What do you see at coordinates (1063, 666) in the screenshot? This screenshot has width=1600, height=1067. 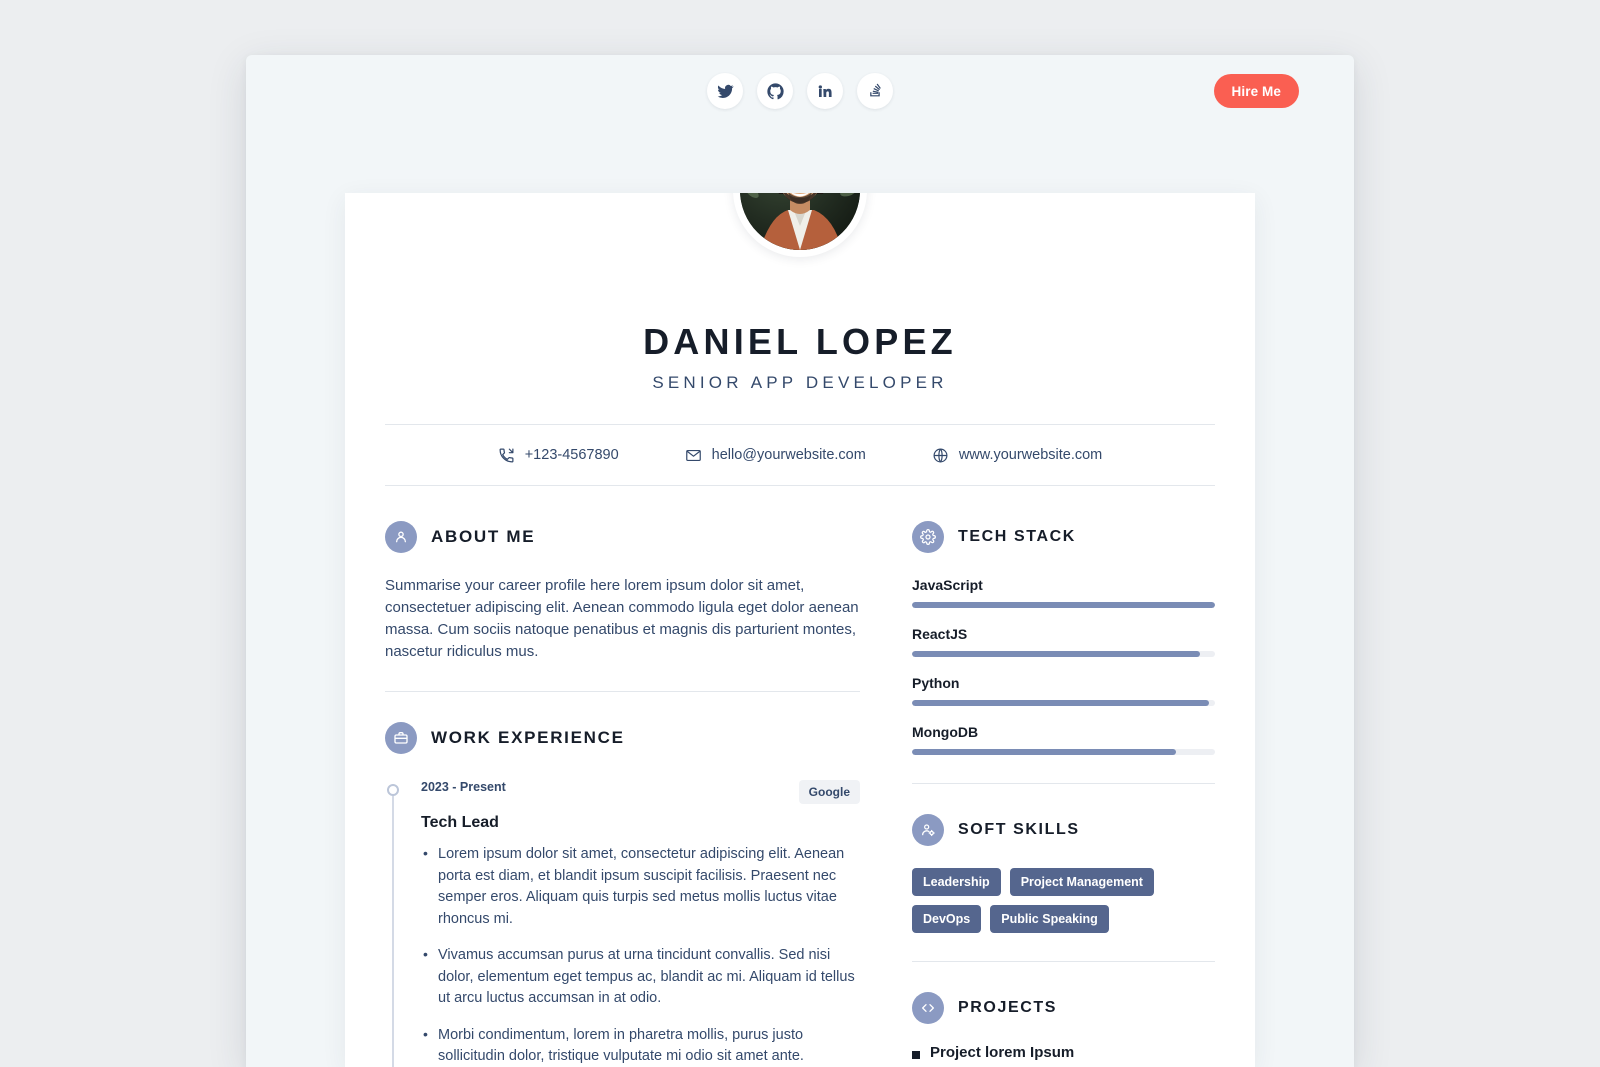 I see `tech-stack-list: JavaScript ReactJS Python MongoDB` at bounding box center [1063, 666].